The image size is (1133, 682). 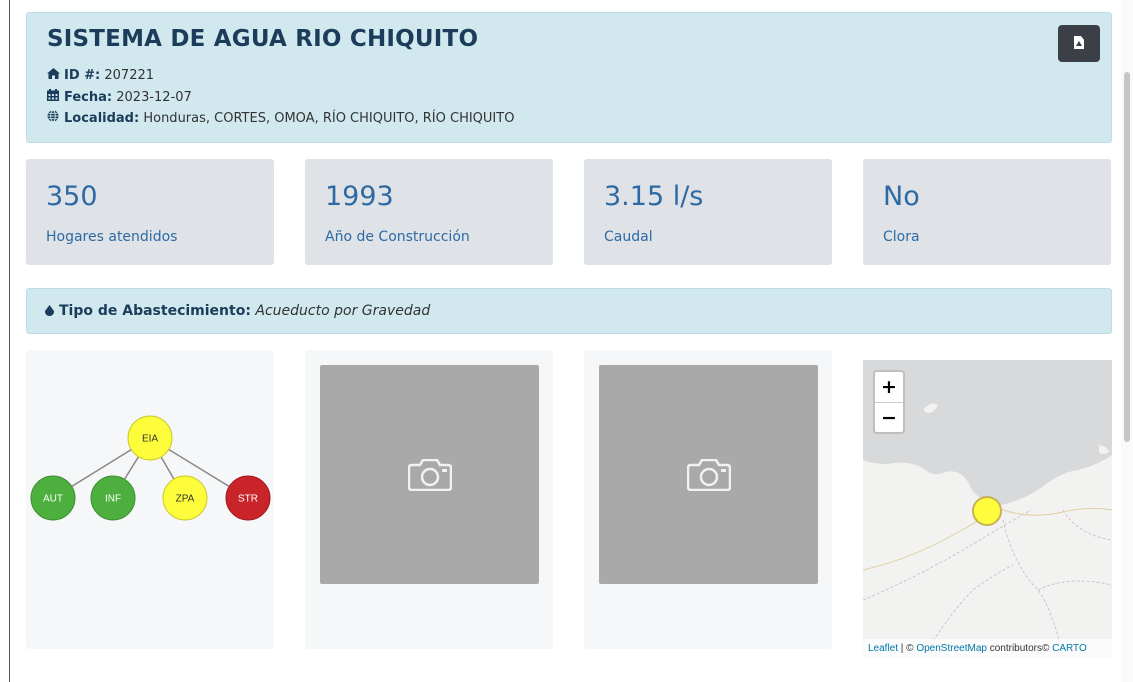 I want to click on page-scrollbar, so click(x=1127, y=341).